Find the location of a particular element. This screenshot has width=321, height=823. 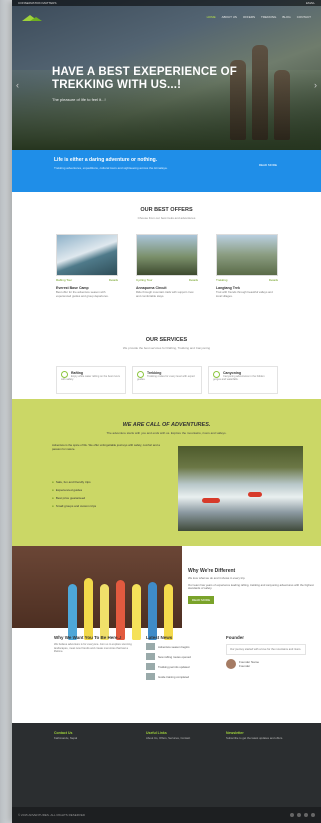

founder-role: Founder is located at coordinates (245, 666).